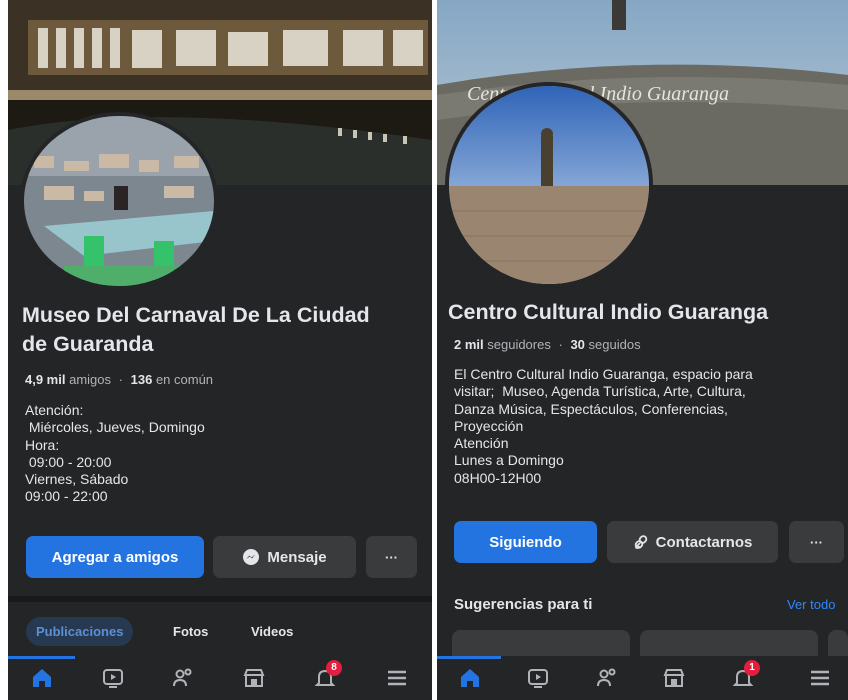 This screenshot has height=700, width=848. I want to click on following-button-label: Siguiendo, so click(525, 542).